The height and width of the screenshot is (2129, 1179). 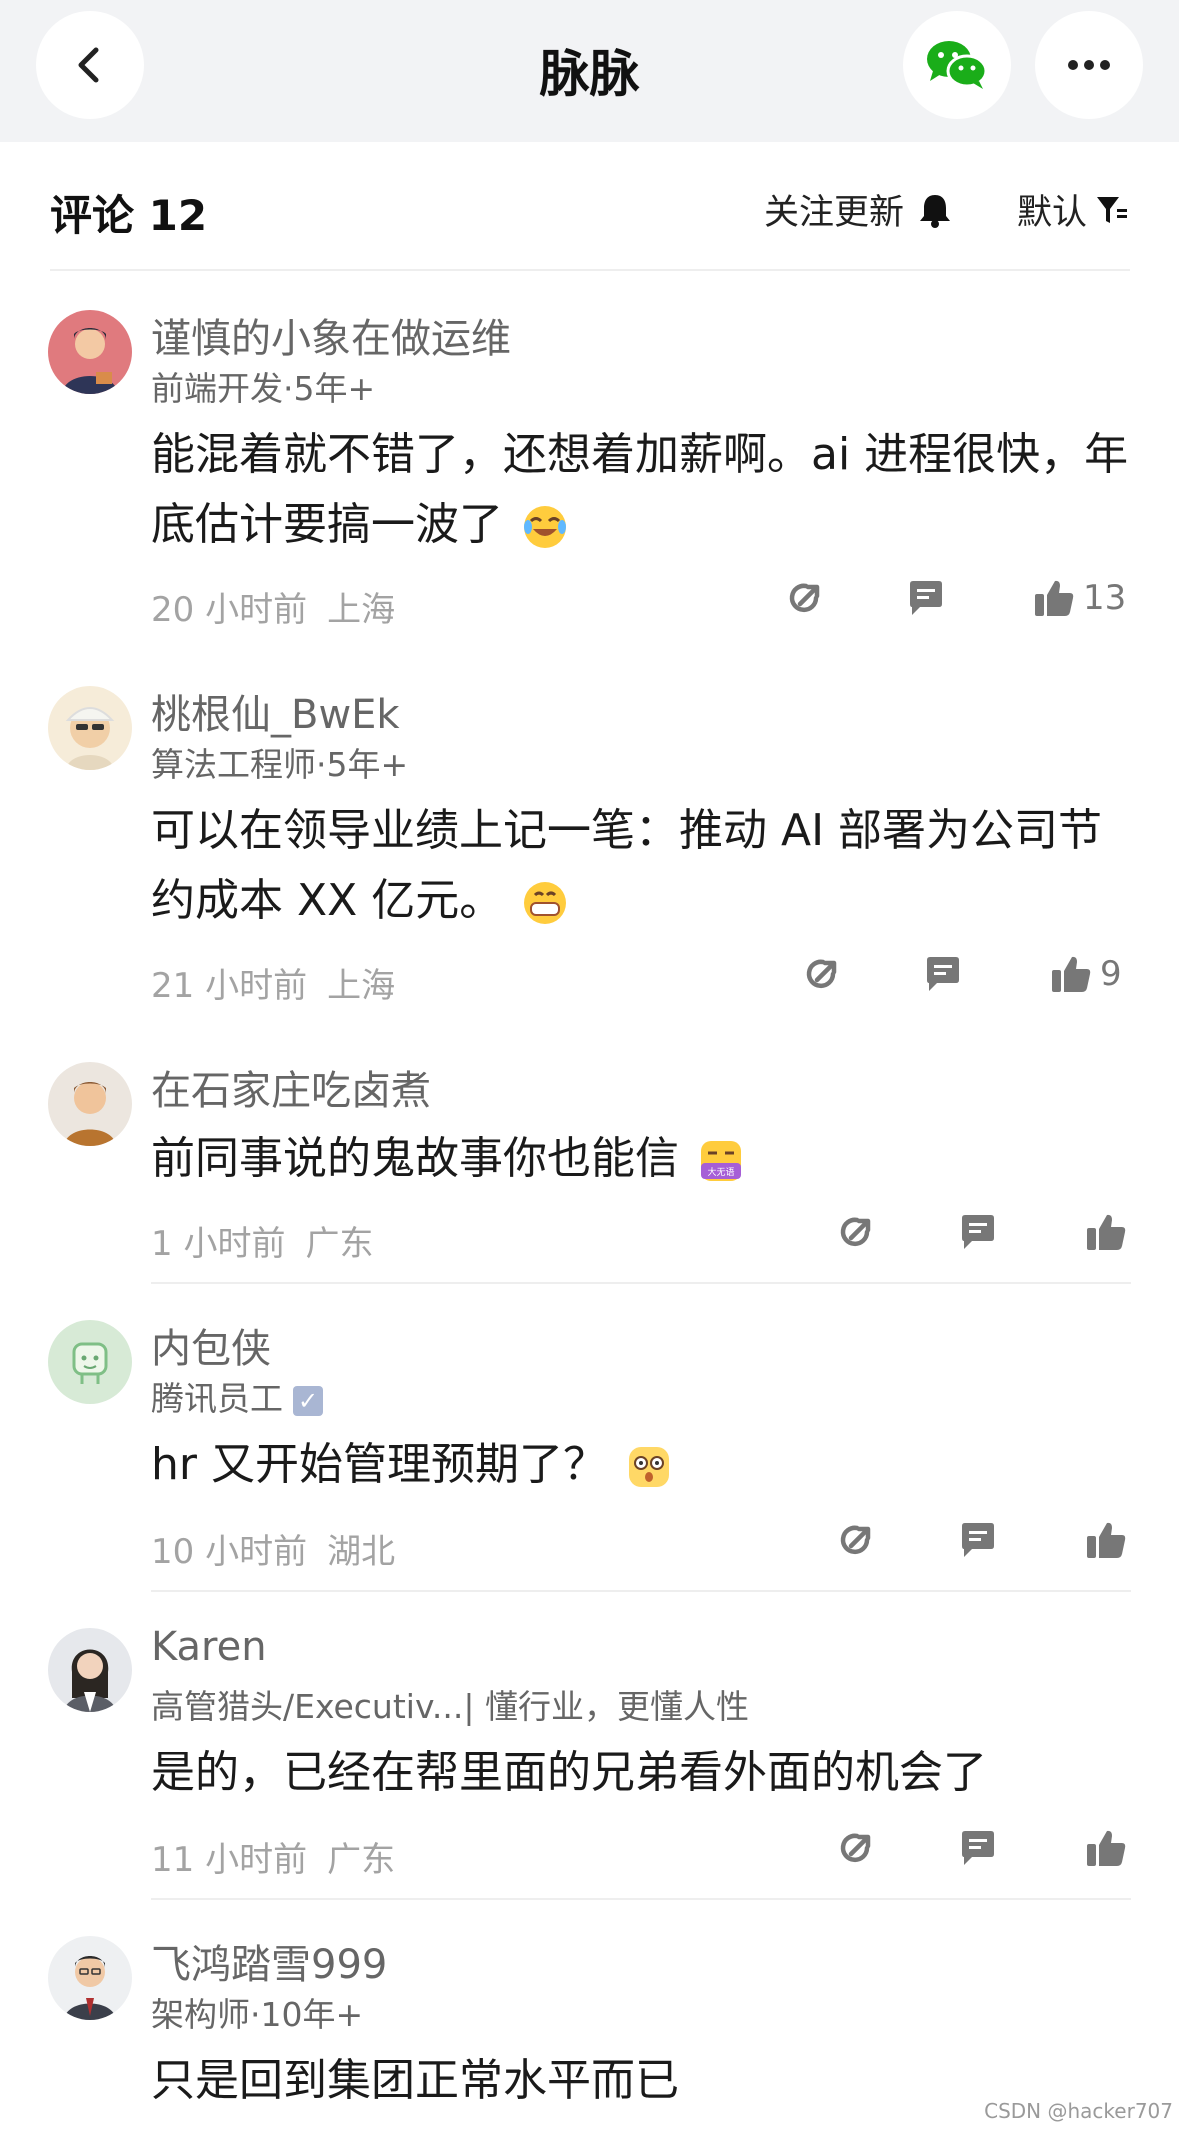 What do you see at coordinates (229, 1552) in the screenshot?
I see `comment-time: 10 小时前` at bounding box center [229, 1552].